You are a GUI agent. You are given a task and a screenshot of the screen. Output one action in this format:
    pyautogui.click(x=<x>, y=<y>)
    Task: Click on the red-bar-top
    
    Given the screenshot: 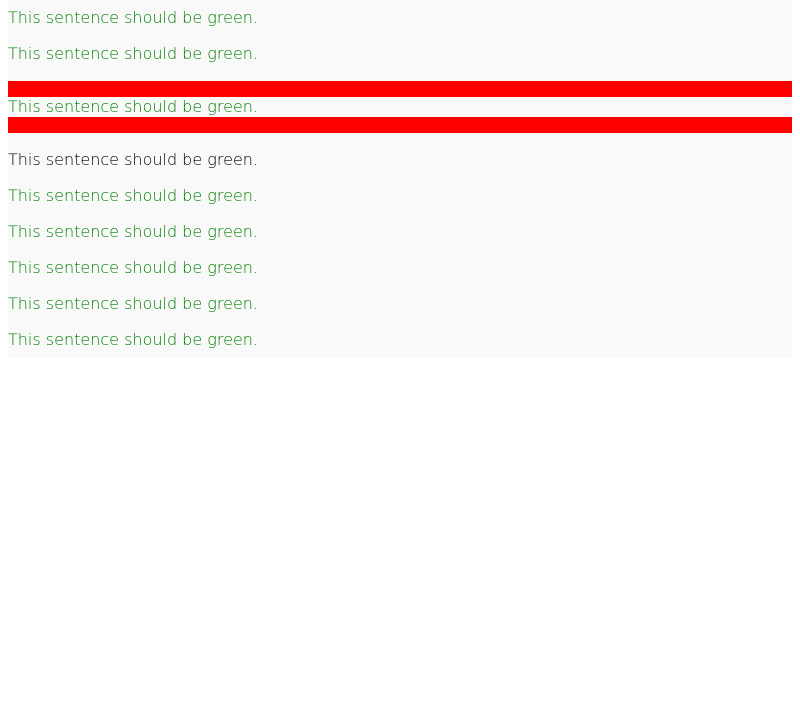 What is the action you would take?
    pyautogui.click(x=400, y=89)
    